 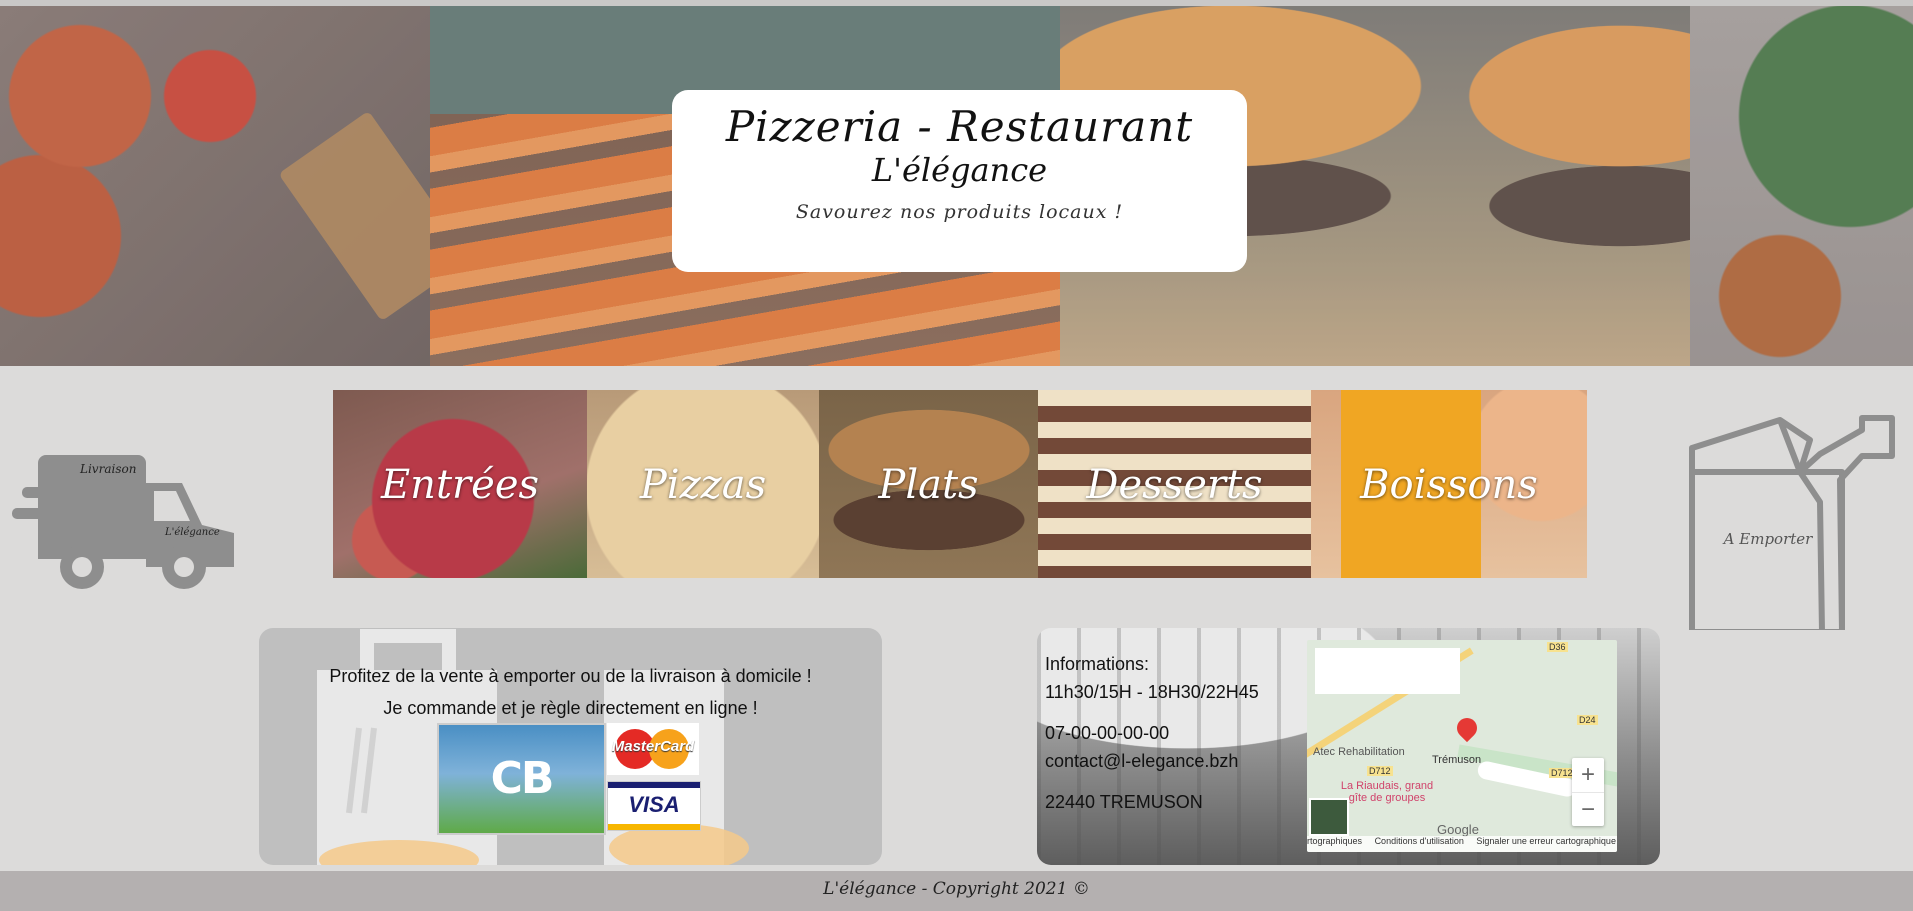 I want to click on category-strip: Entrées Pizzas Plats Desserts Boissons, so click(x=960, y=484).